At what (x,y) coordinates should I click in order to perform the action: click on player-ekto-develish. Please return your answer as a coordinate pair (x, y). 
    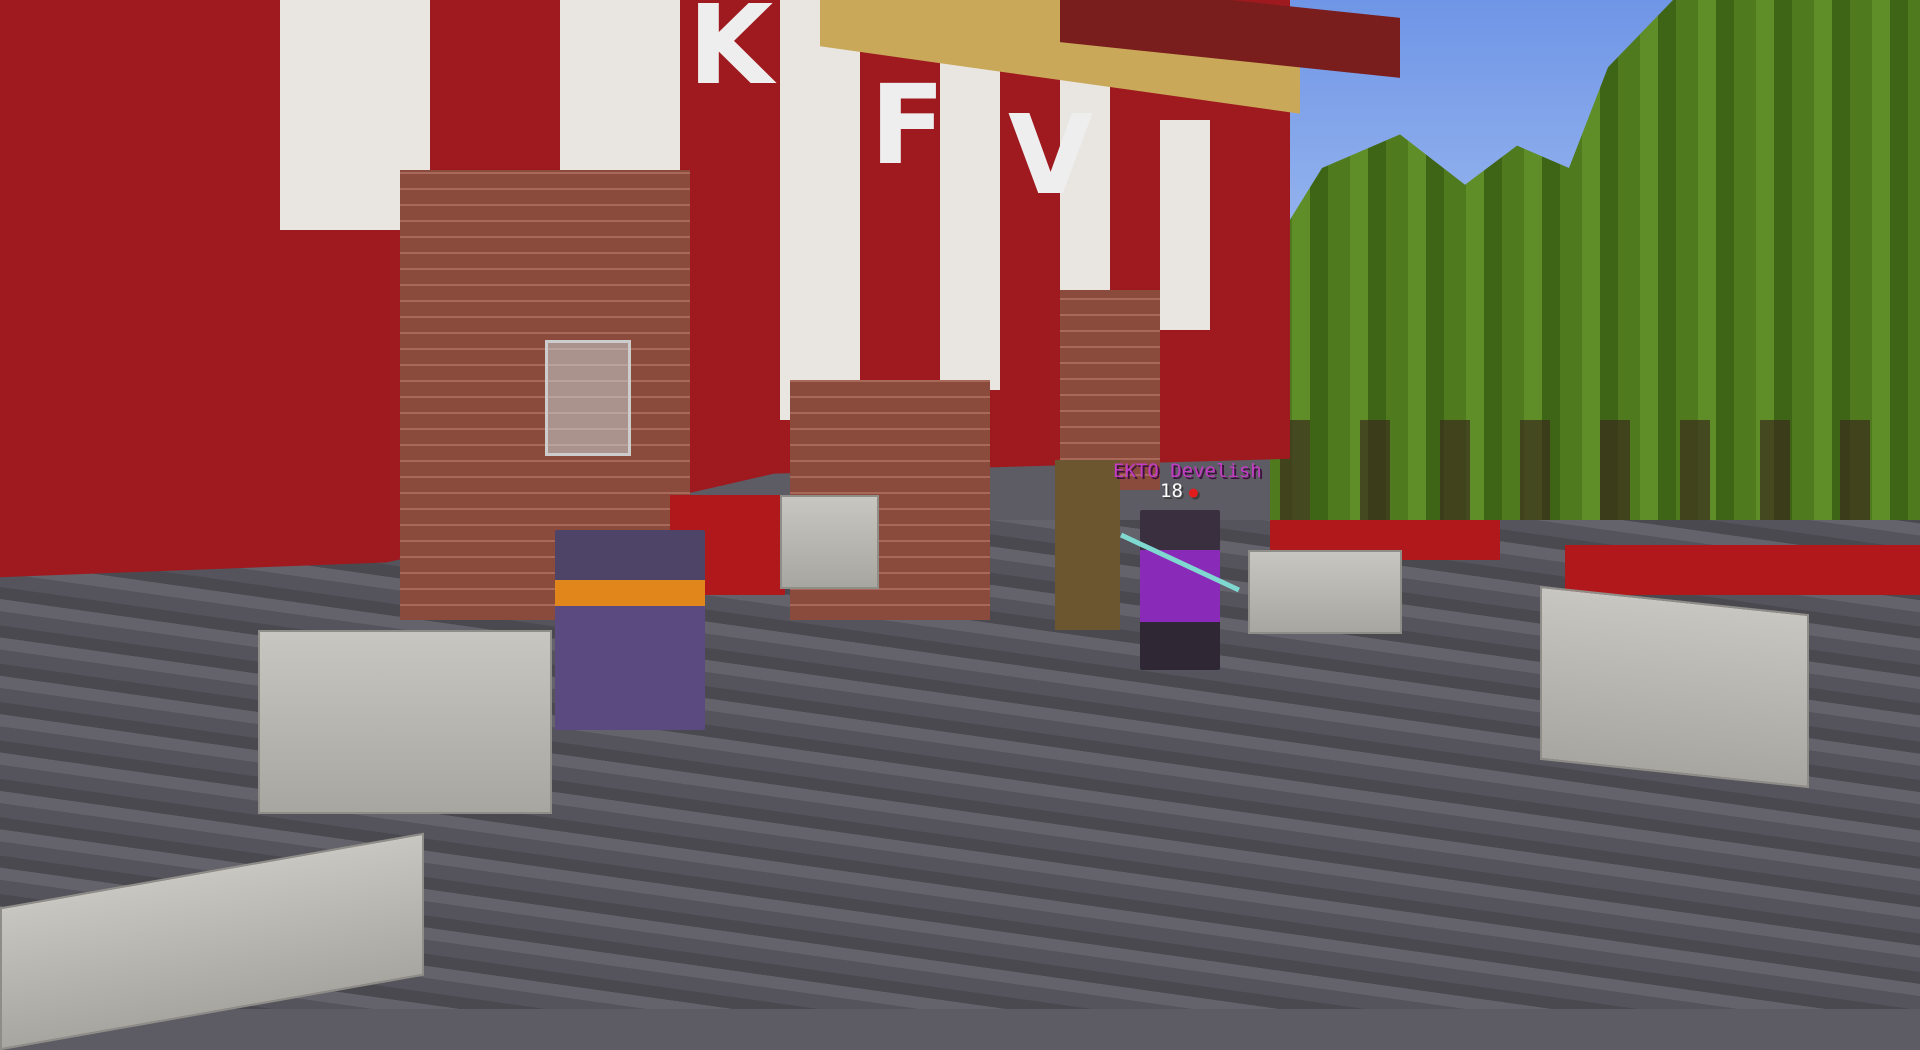
    Looking at the image, I should click on (1180, 590).